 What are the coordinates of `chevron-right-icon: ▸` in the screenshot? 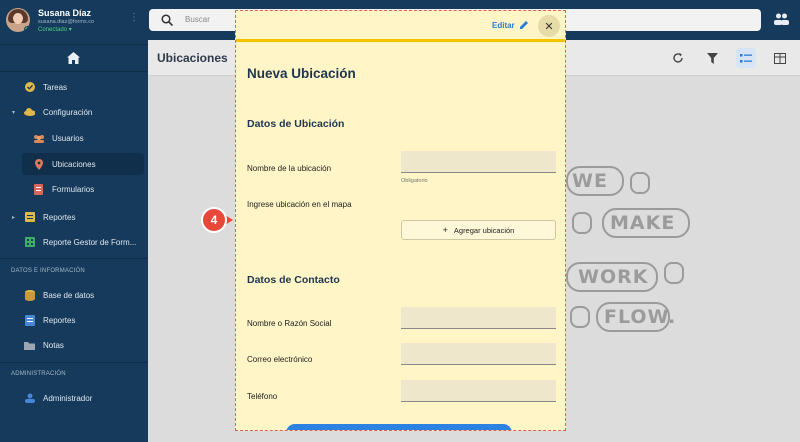 It's located at (14, 217).